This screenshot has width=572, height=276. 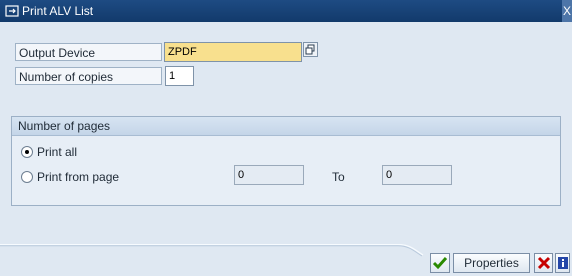 What do you see at coordinates (286, 11) in the screenshot?
I see `title-bar: Print ALV List X` at bounding box center [286, 11].